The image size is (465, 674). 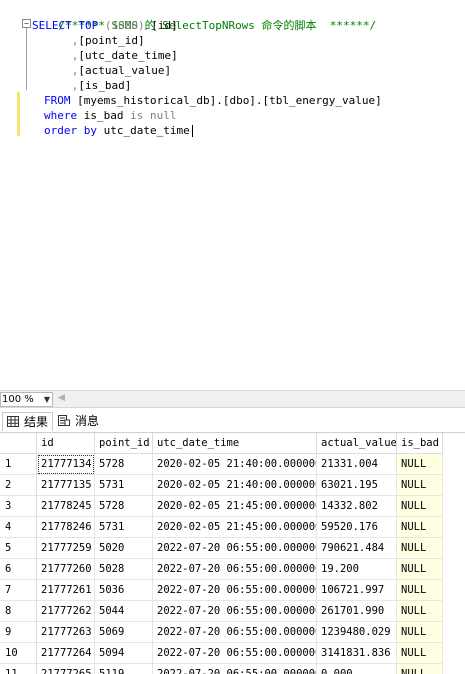 What do you see at coordinates (26, 399) in the screenshot?
I see `zoom-dropdown: 100 % ▼` at bounding box center [26, 399].